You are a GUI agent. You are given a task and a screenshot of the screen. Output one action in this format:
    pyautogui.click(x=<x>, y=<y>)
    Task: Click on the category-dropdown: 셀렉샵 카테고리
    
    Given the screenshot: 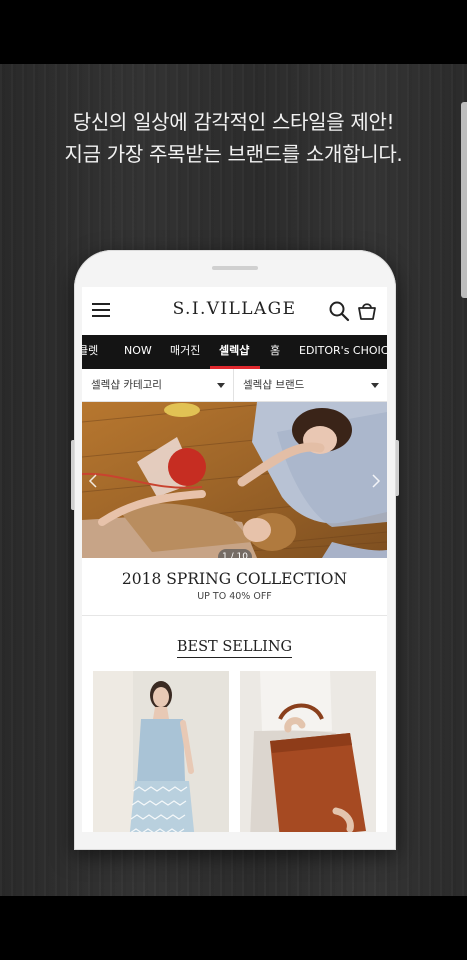 What is the action you would take?
    pyautogui.click(x=158, y=385)
    